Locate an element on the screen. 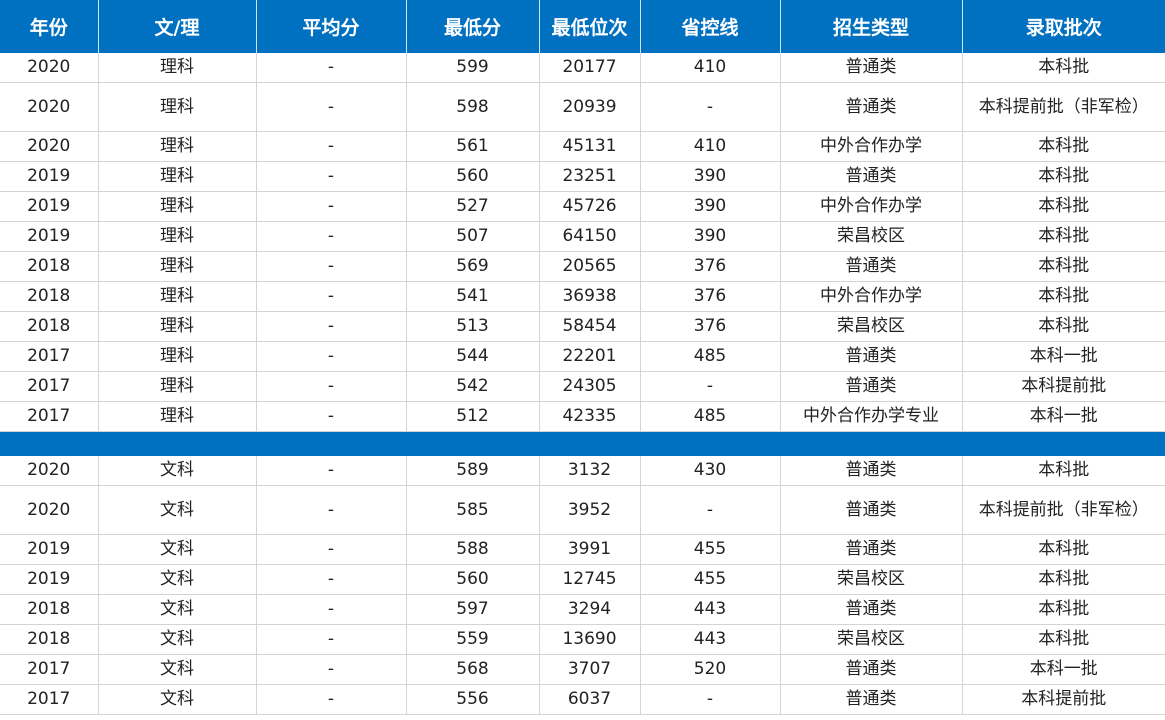 This screenshot has height=720, width=1165. min-rank-cell: 3132 is located at coordinates (590, 471).